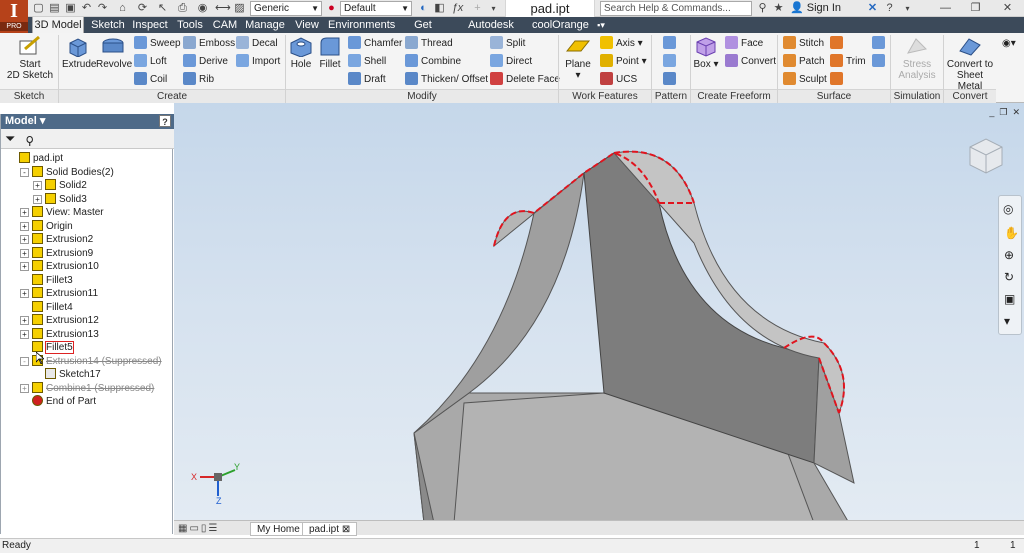 The image size is (1024, 553). What do you see at coordinates (804, 61) in the screenshot?
I see `patch-button: Patch` at bounding box center [804, 61].